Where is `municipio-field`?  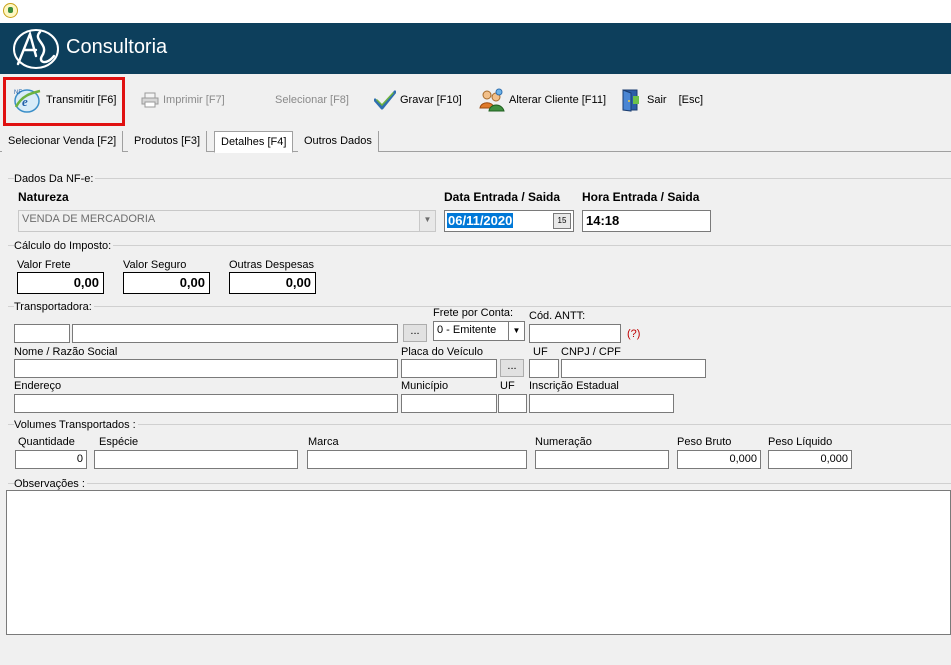 municipio-field is located at coordinates (449, 403).